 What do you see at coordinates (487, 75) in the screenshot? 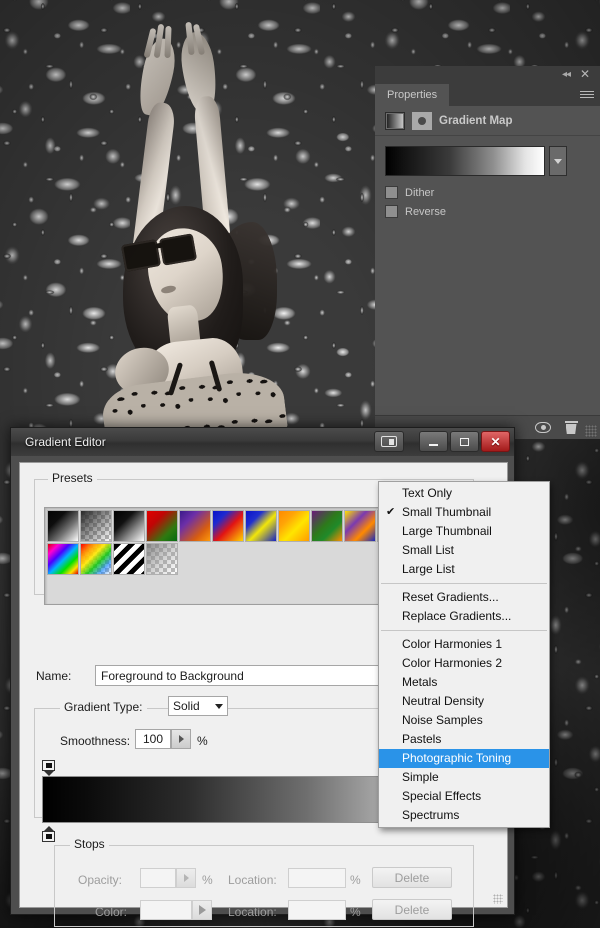
I see `properties-panel-titlebar: ◂◂ ✕` at bounding box center [487, 75].